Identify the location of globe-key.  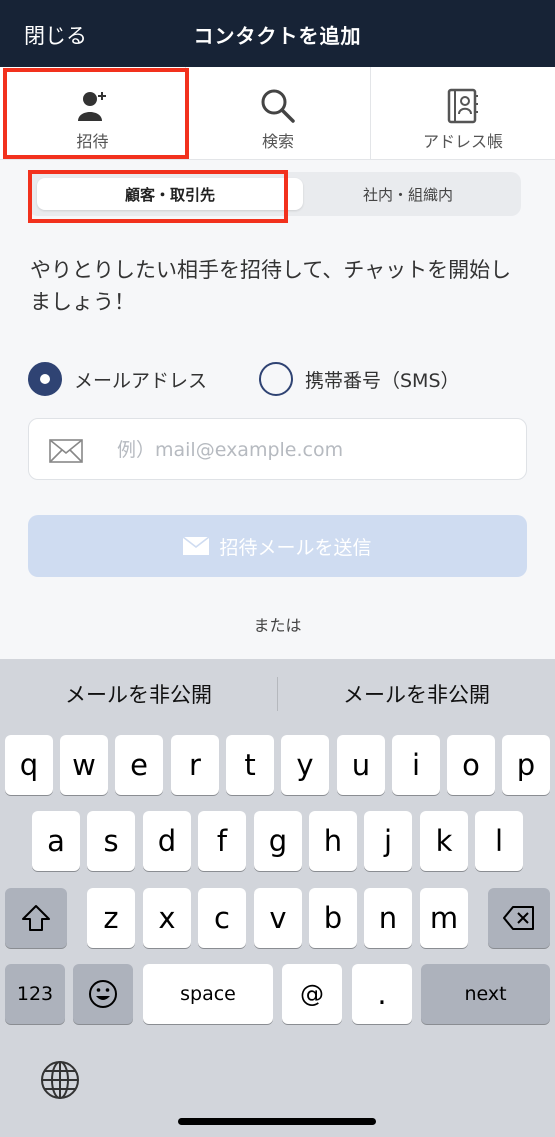
(60, 1082).